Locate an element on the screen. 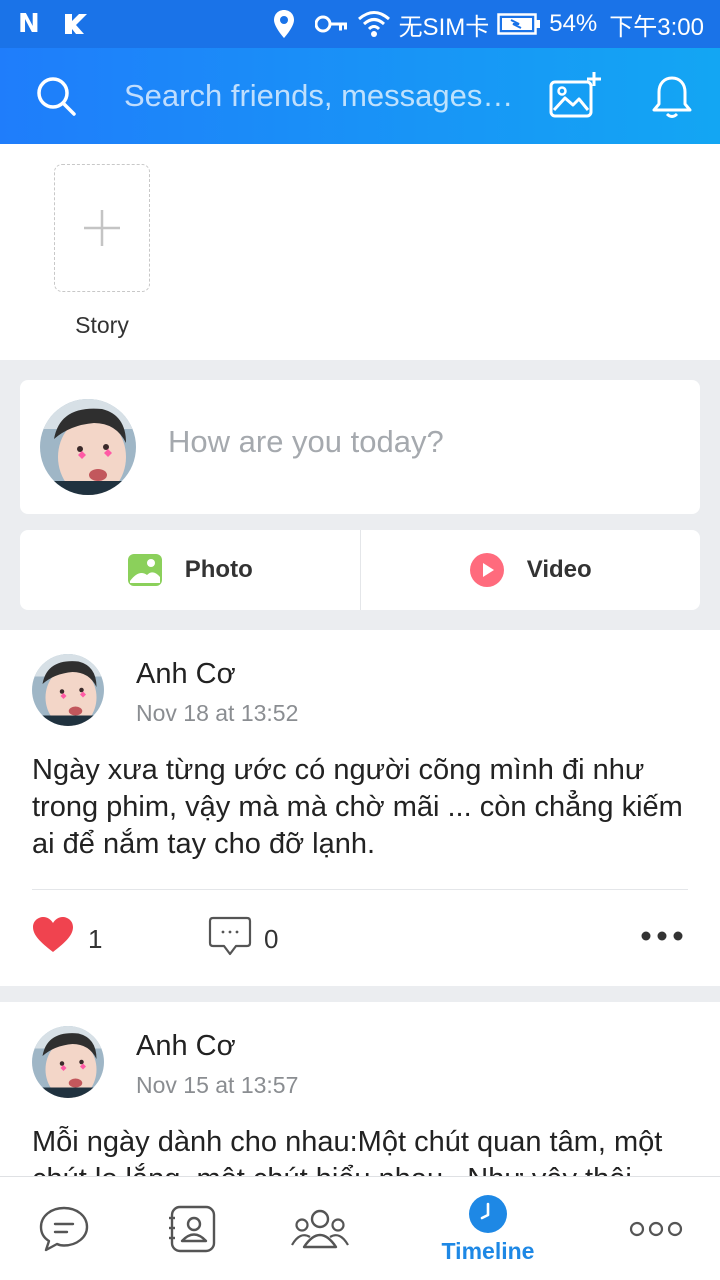 The height and width of the screenshot is (1280, 720). group-icon is located at coordinates (320, 1229).